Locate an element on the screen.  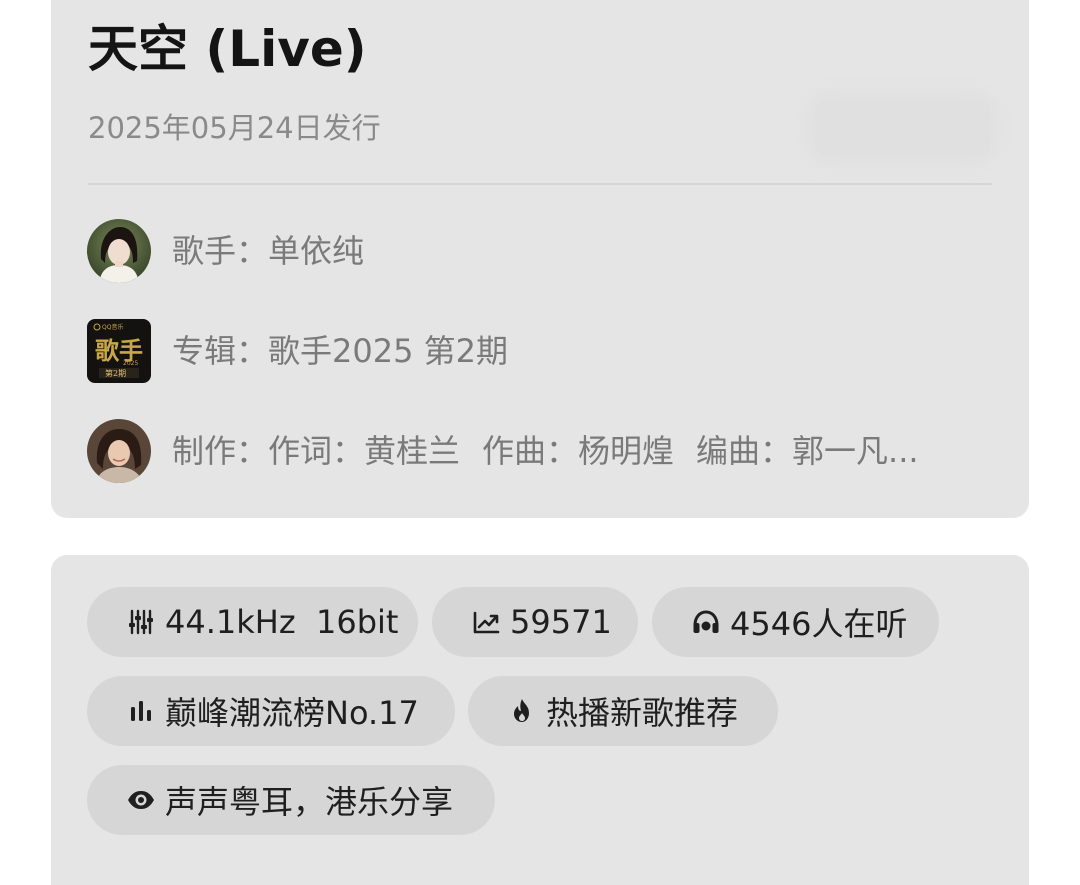
play-count-label: 59571 is located at coordinates (561, 622).